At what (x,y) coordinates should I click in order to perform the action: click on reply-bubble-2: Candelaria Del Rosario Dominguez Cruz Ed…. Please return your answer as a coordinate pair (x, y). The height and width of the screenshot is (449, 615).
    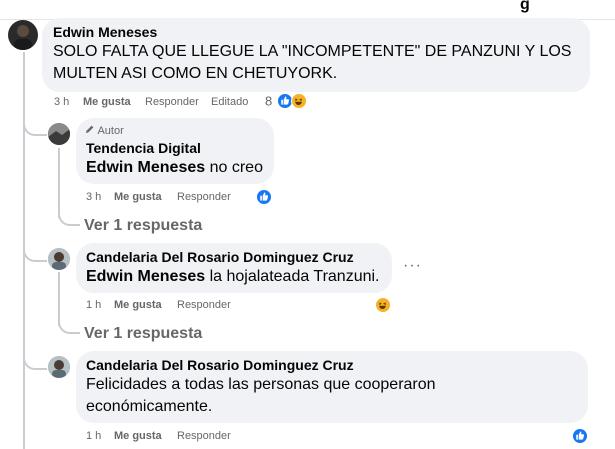
    Looking at the image, I should click on (234, 268).